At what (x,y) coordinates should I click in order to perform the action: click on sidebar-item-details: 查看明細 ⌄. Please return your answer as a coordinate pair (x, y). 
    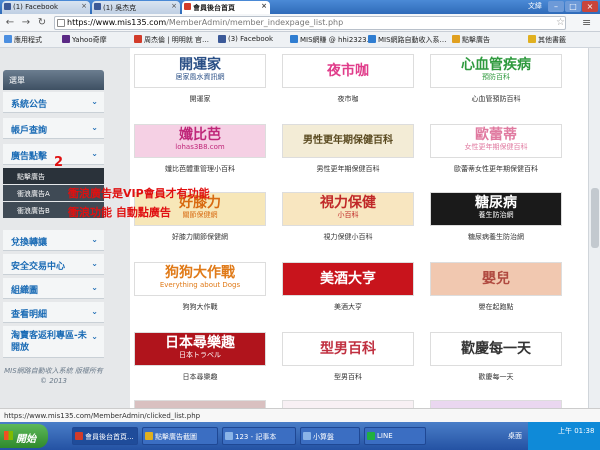
    Looking at the image, I should click on (53, 312).